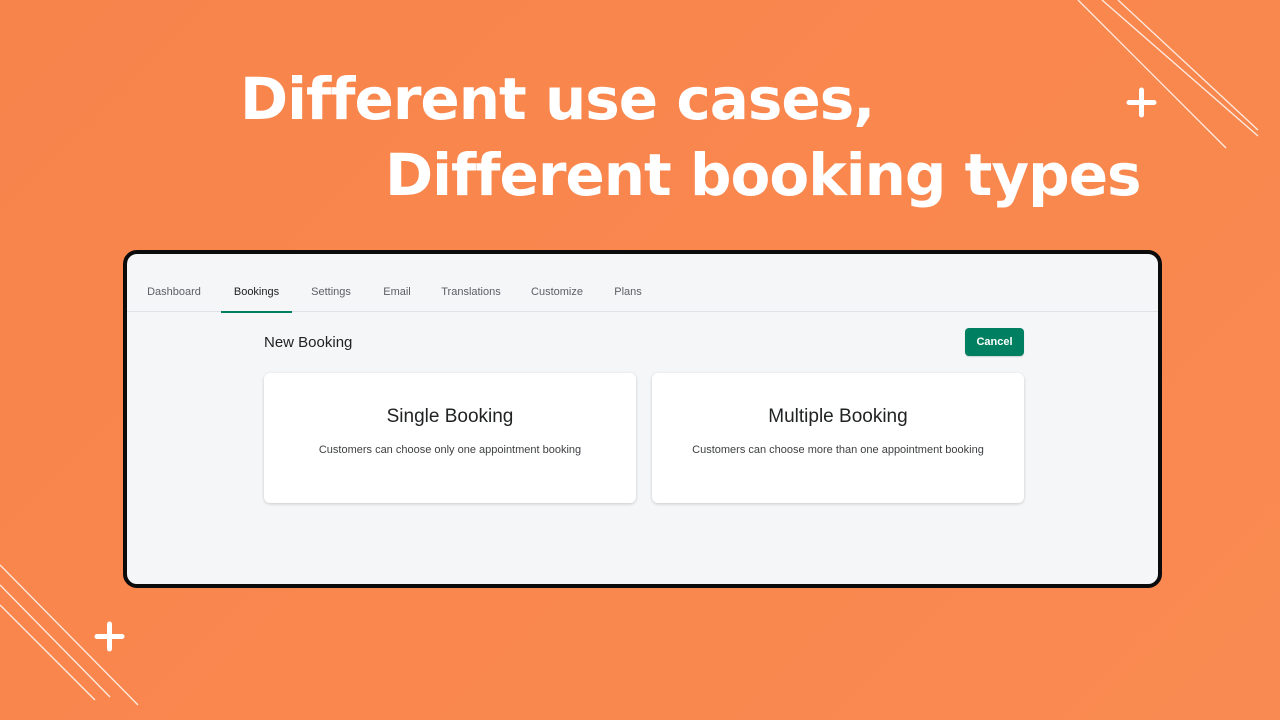  What do you see at coordinates (308, 342) in the screenshot?
I see `page-title: New Booking` at bounding box center [308, 342].